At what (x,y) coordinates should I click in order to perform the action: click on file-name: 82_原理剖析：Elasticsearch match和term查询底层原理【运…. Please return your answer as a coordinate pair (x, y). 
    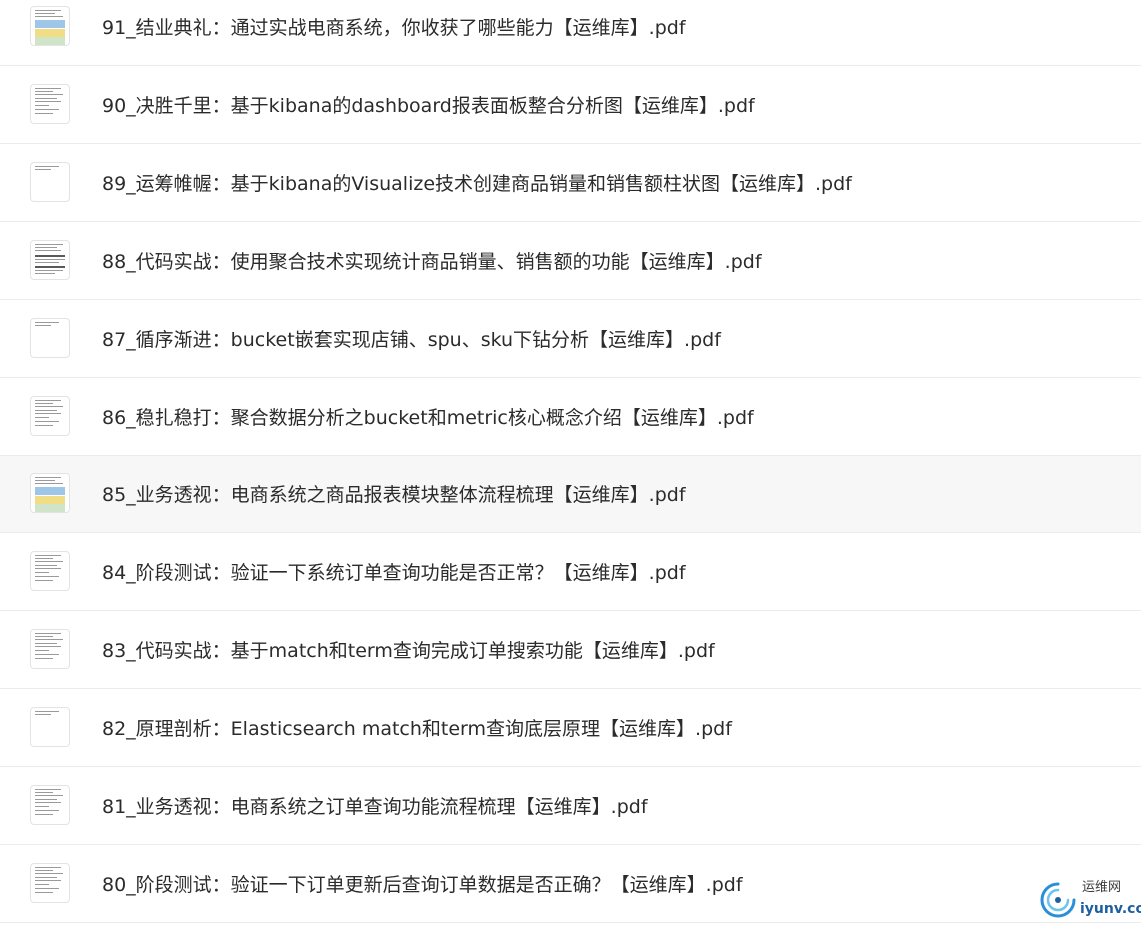
    Looking at the image, I should click on (417, 729).